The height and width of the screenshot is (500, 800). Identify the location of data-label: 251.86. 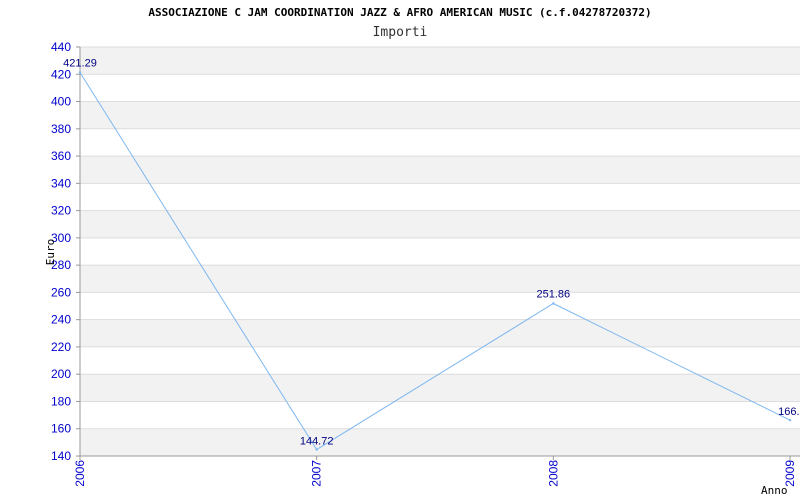
(554, 294).